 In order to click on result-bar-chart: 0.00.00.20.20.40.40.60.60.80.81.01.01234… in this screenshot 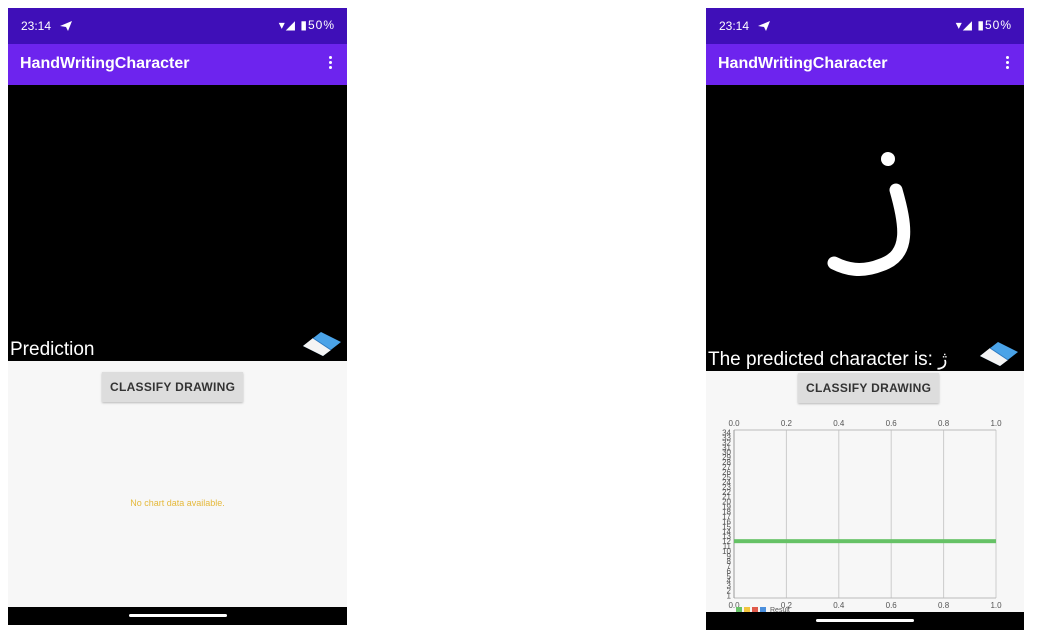, I will do `click(862, 515)`.